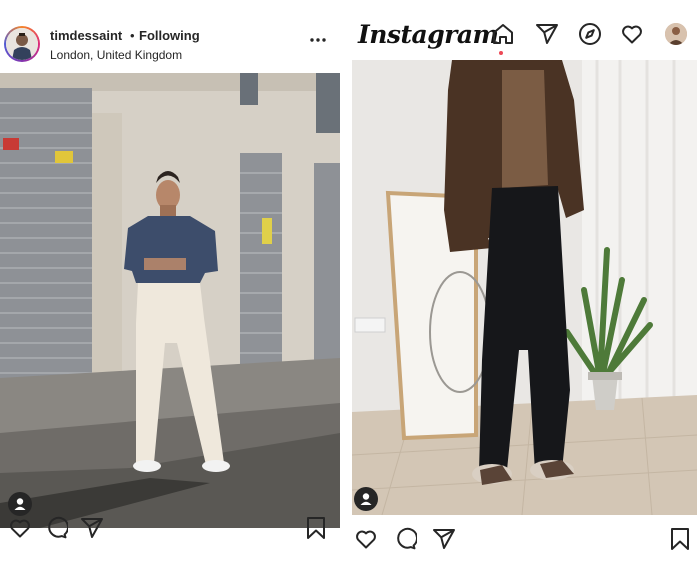 Image resolution: width=700 pixels, height=569 pixels. Describe the element at coordinates (503, 34) in the screenshot. I see `home-icon` at that location.